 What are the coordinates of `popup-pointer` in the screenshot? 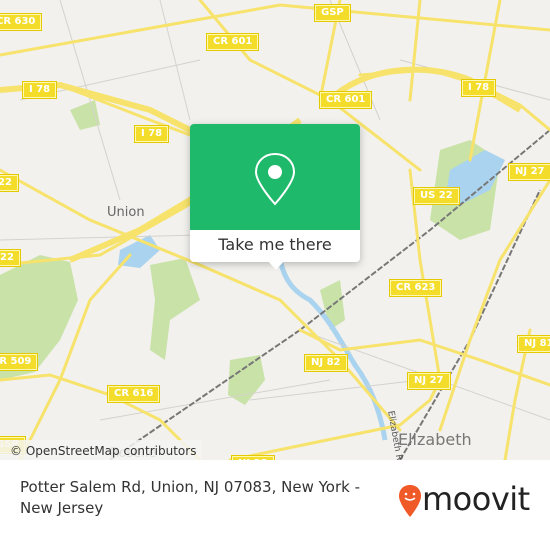 It's located at (276, 265).